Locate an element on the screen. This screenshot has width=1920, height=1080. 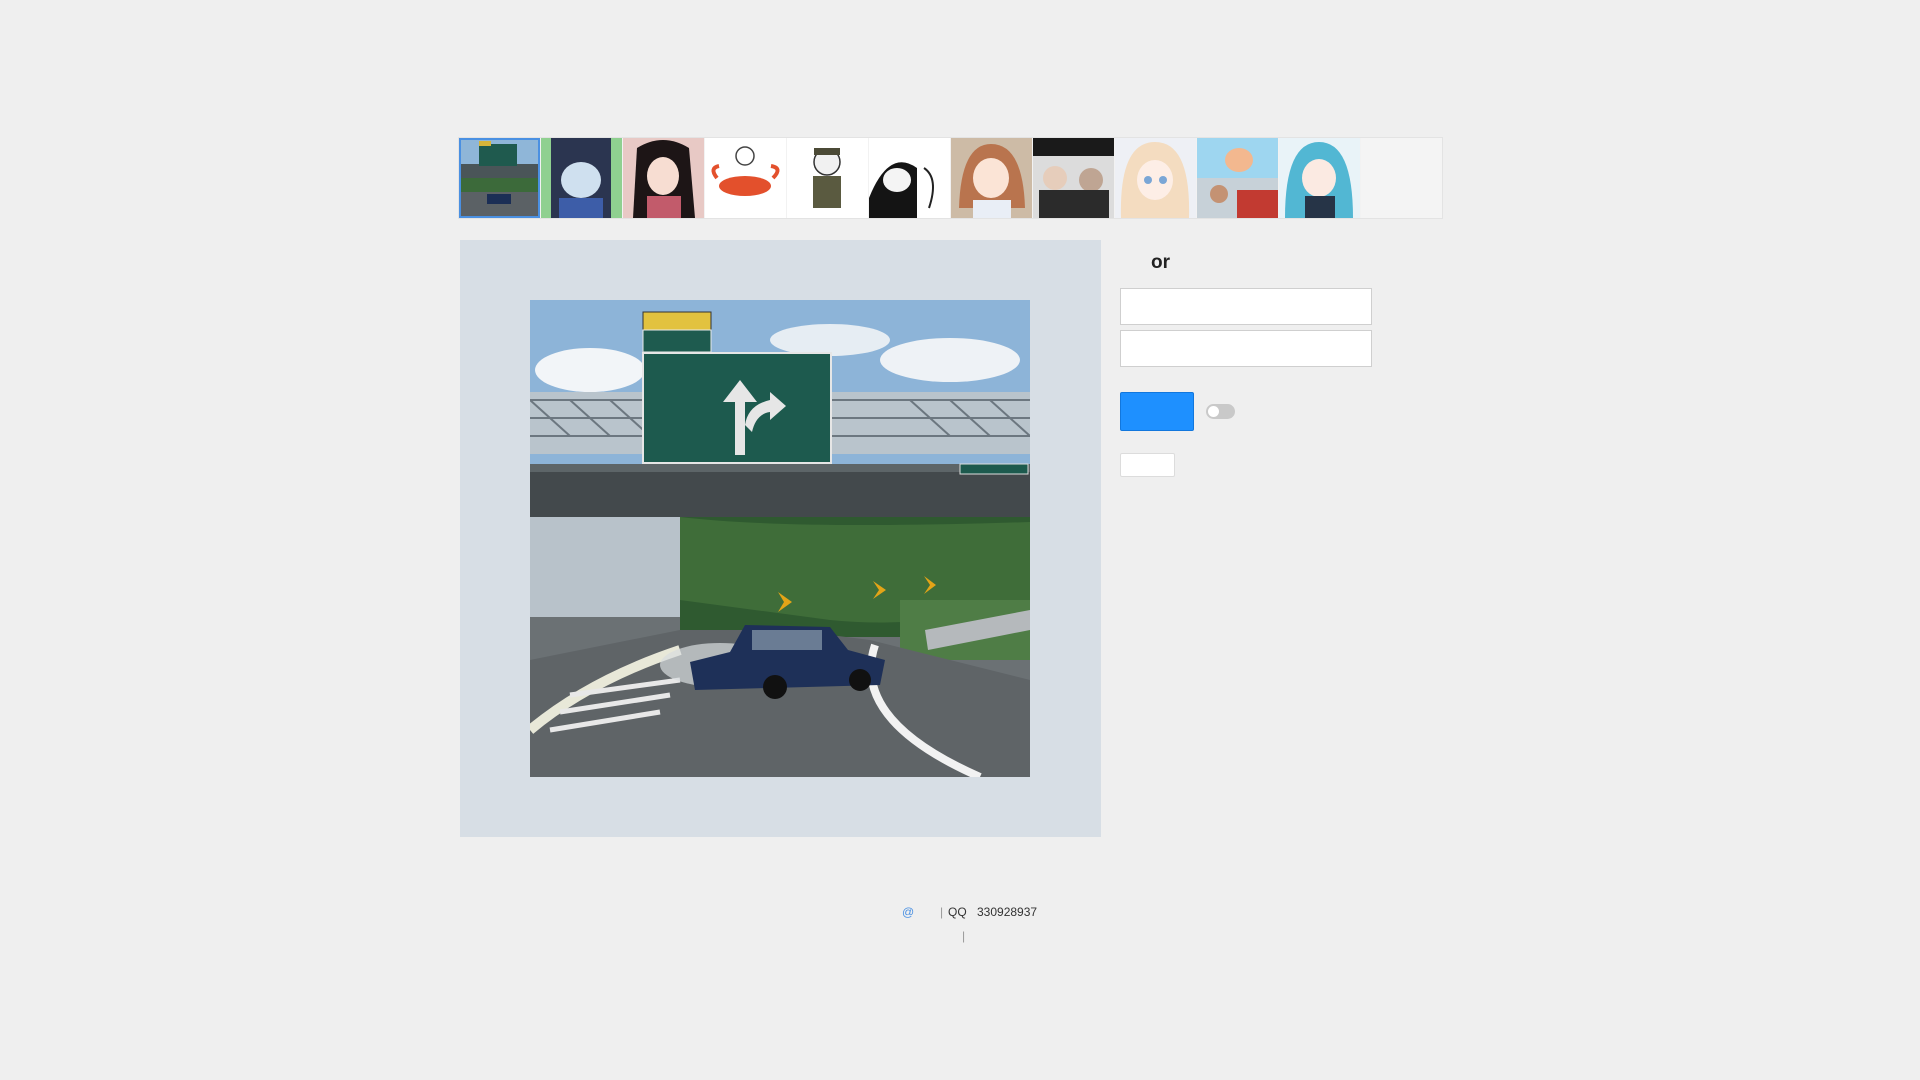
left-exit-meme-illustration is located at coordinates (780, 538).